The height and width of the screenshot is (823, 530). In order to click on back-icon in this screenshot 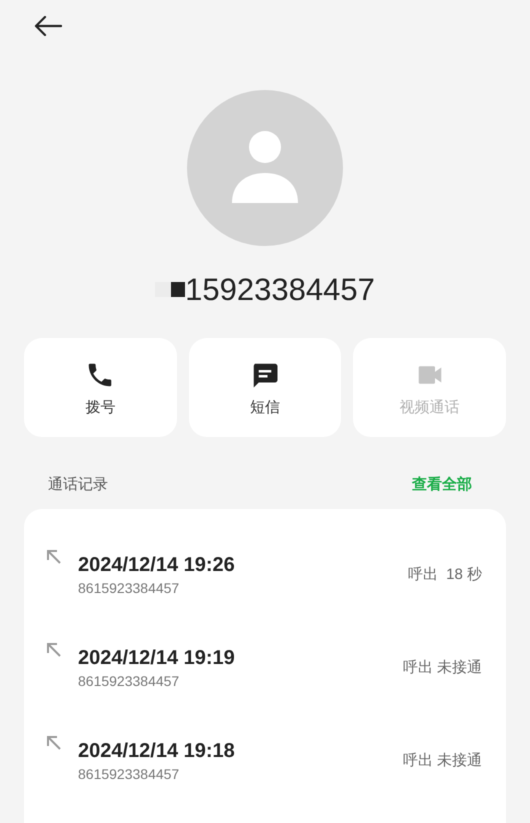, I will do `click(48, 26)`.